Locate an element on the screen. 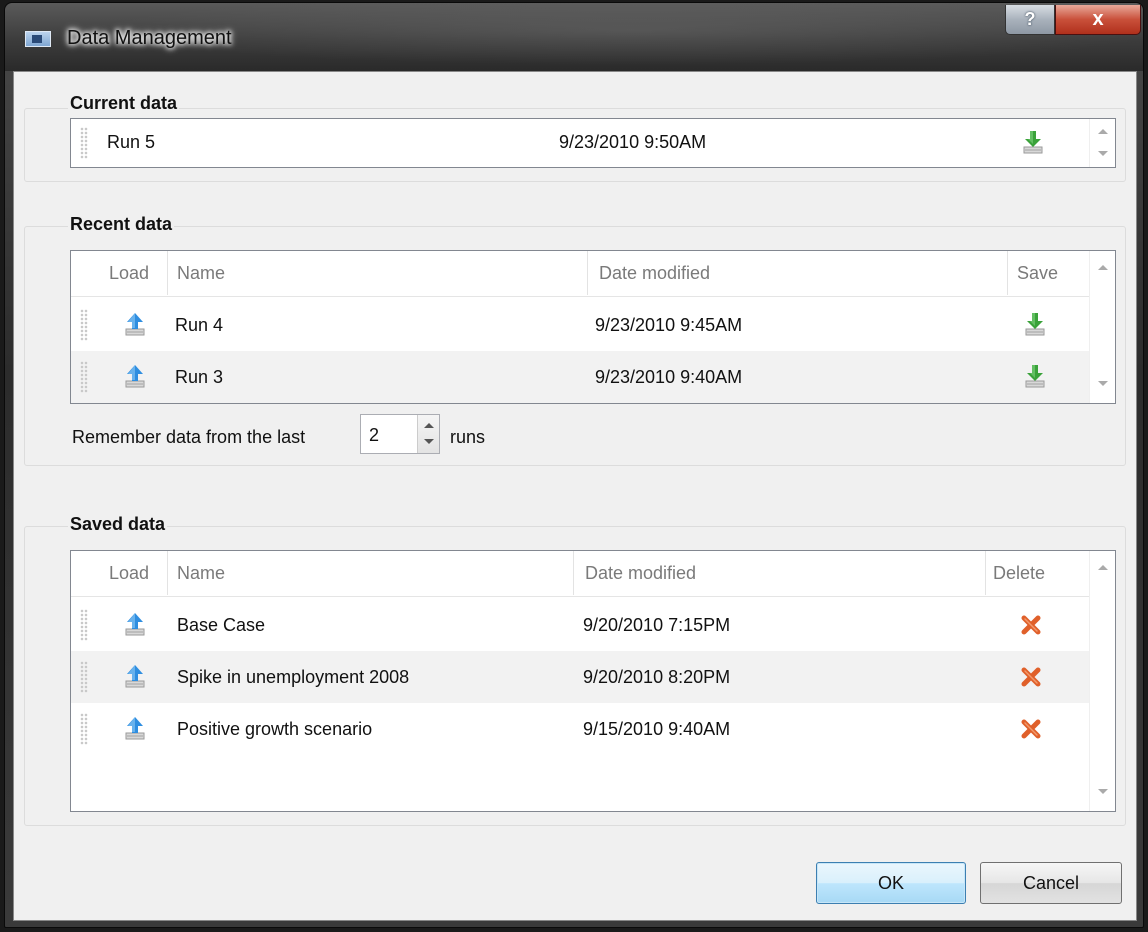  recent-data-title: Recent data is located at coordinates (121, 224).